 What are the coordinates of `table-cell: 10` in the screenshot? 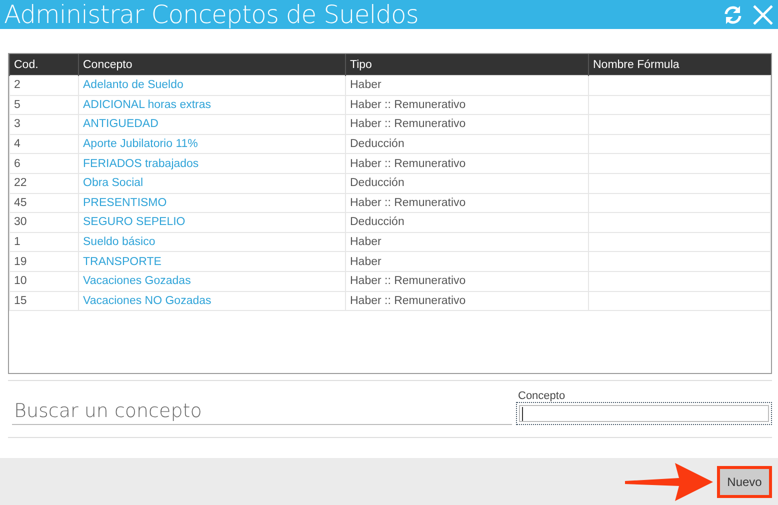 It's located at (44, 281).